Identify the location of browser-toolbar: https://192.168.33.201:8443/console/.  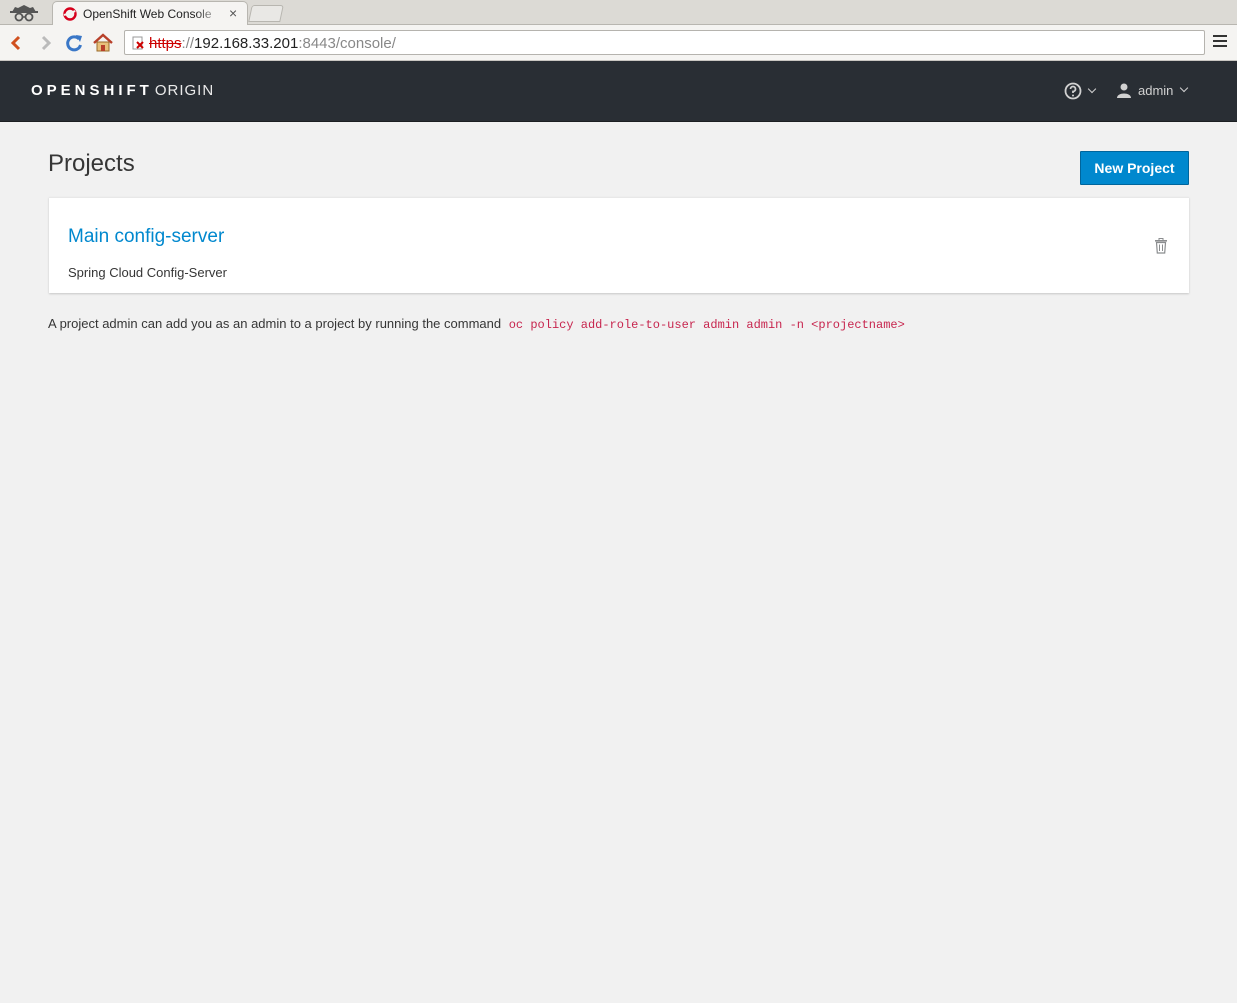
(618, 43).